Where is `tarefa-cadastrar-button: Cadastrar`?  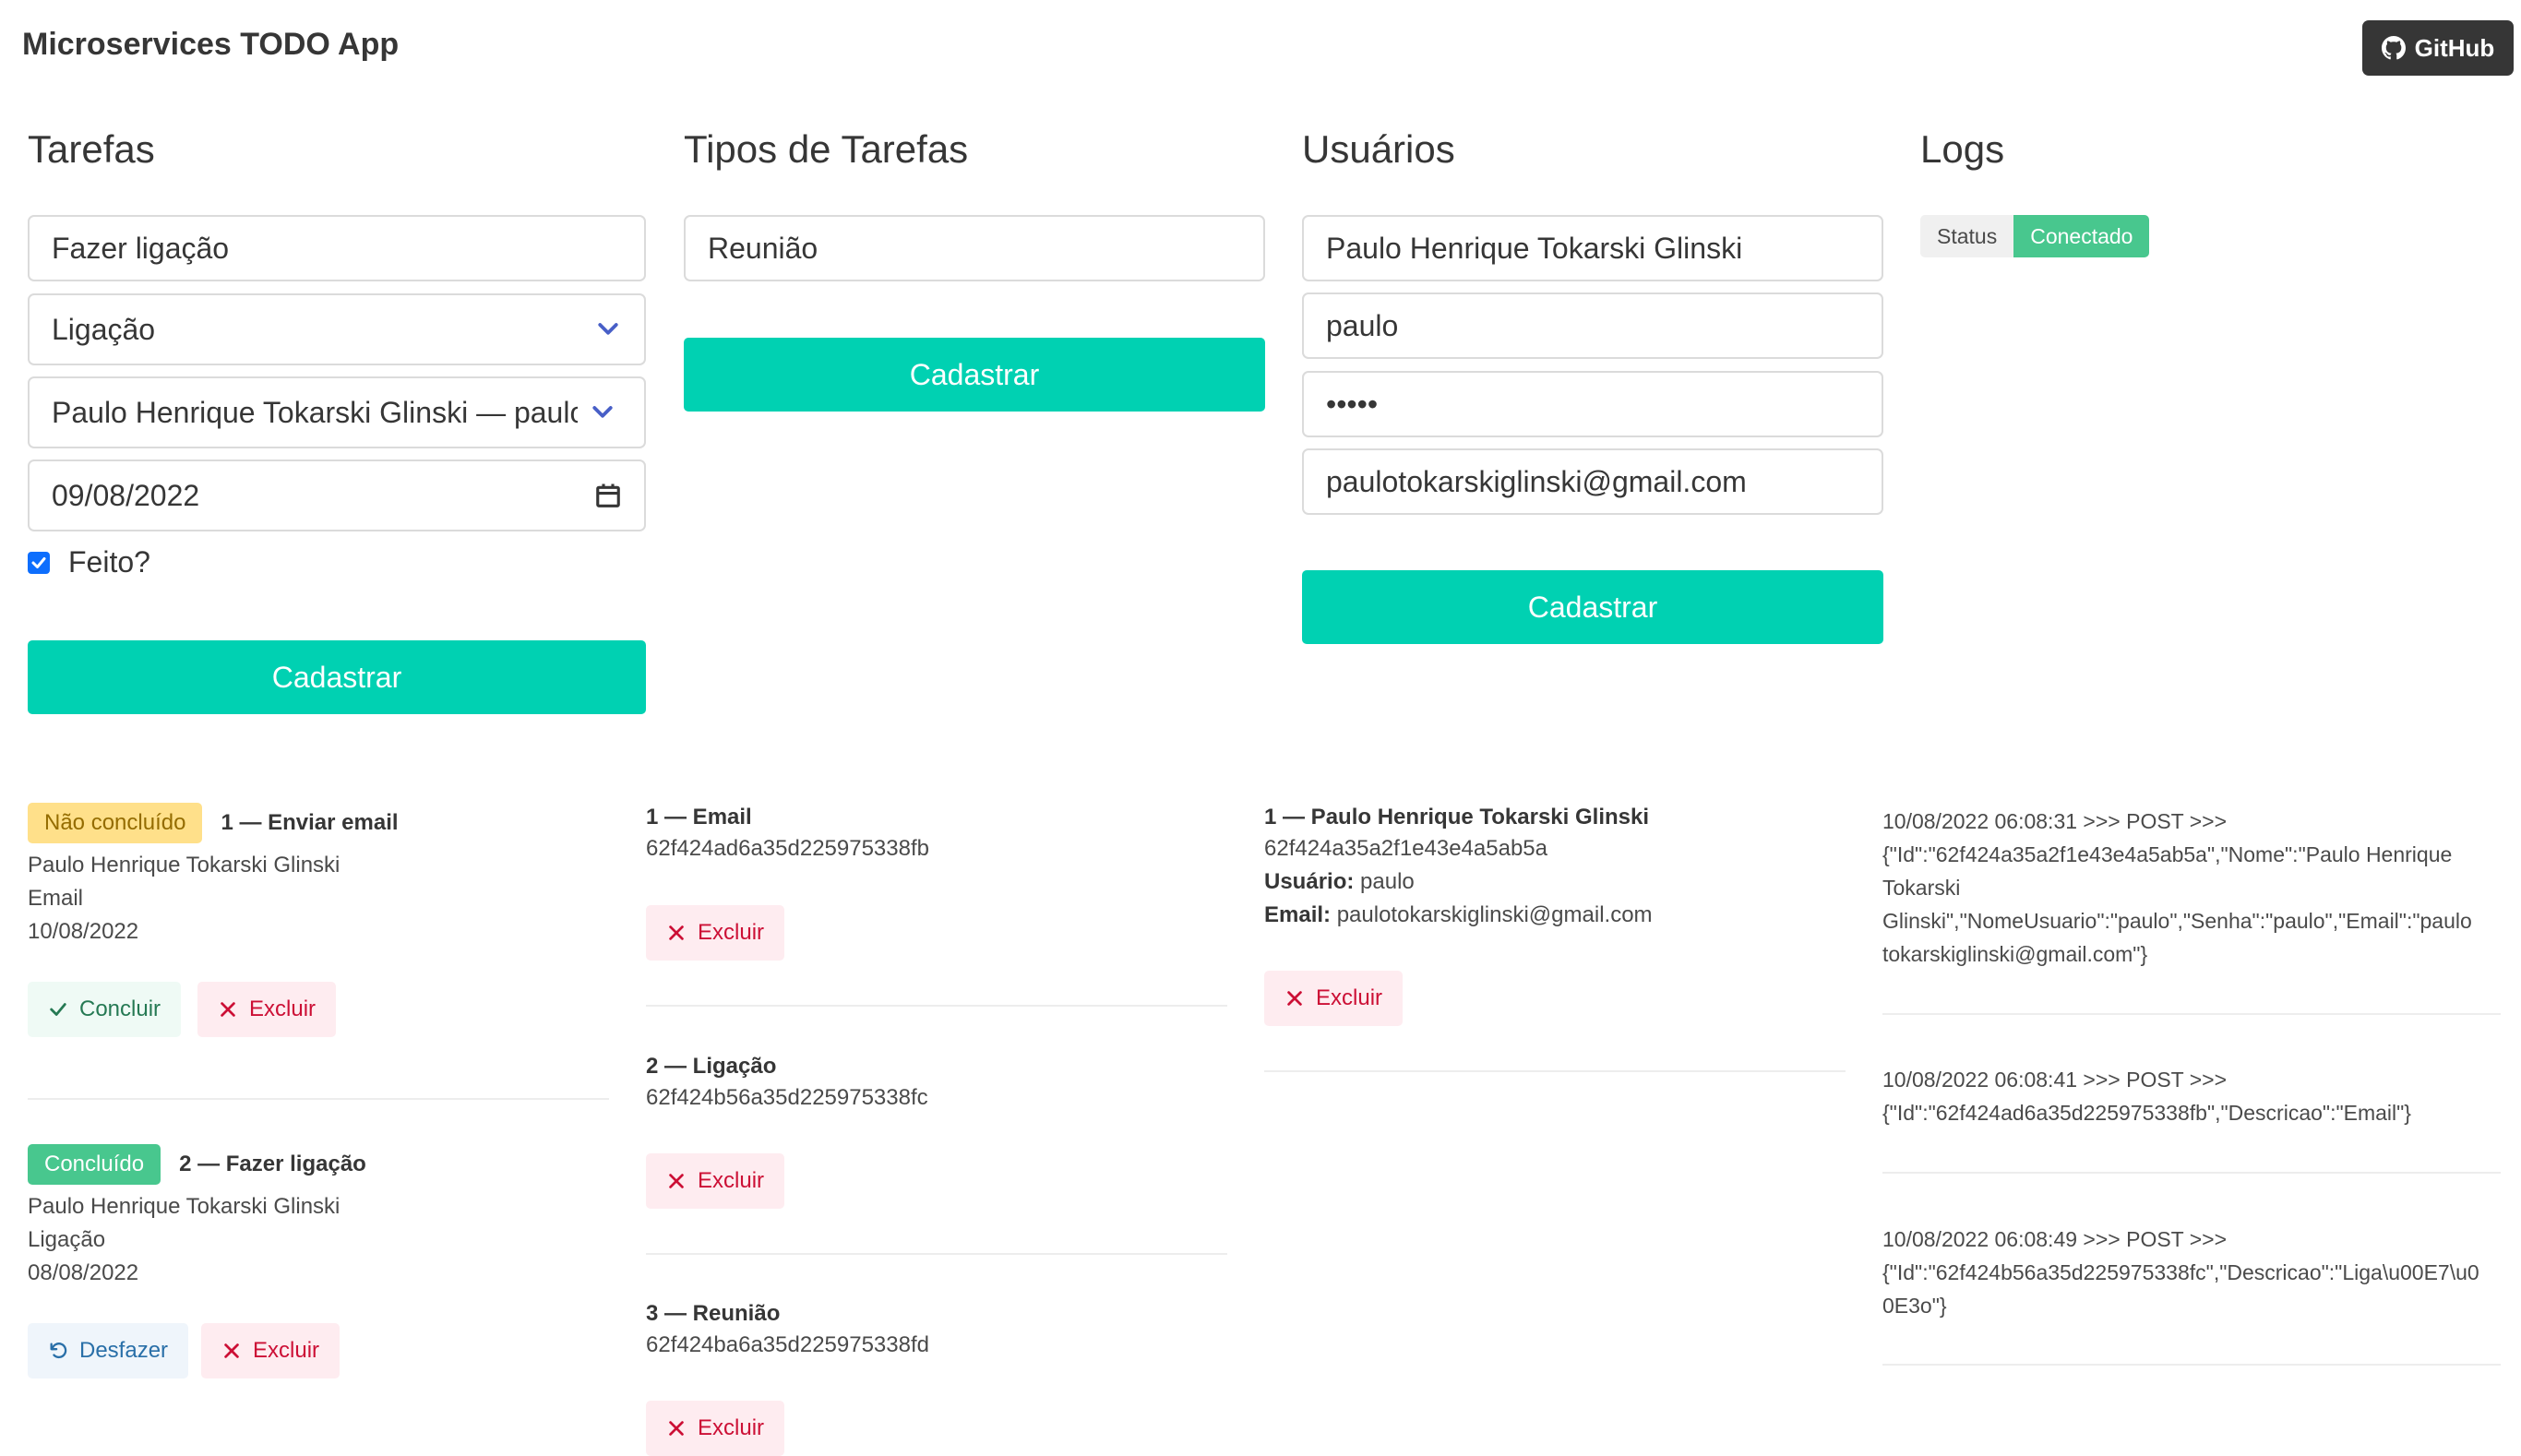 tarefa-cadastrar-button: Cadastrar is located at coordinates (337, 677).